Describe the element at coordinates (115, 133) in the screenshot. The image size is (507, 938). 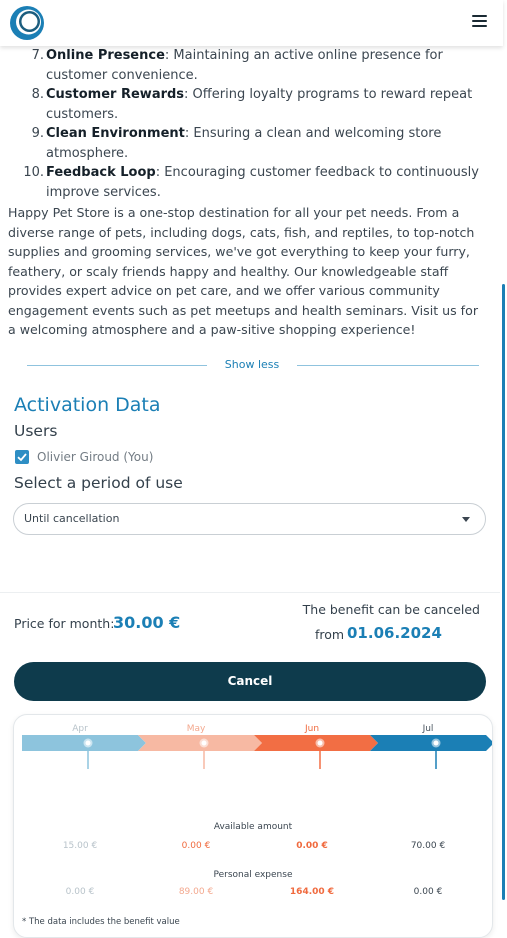
I see `feature-title: Clean Environment` at that location.